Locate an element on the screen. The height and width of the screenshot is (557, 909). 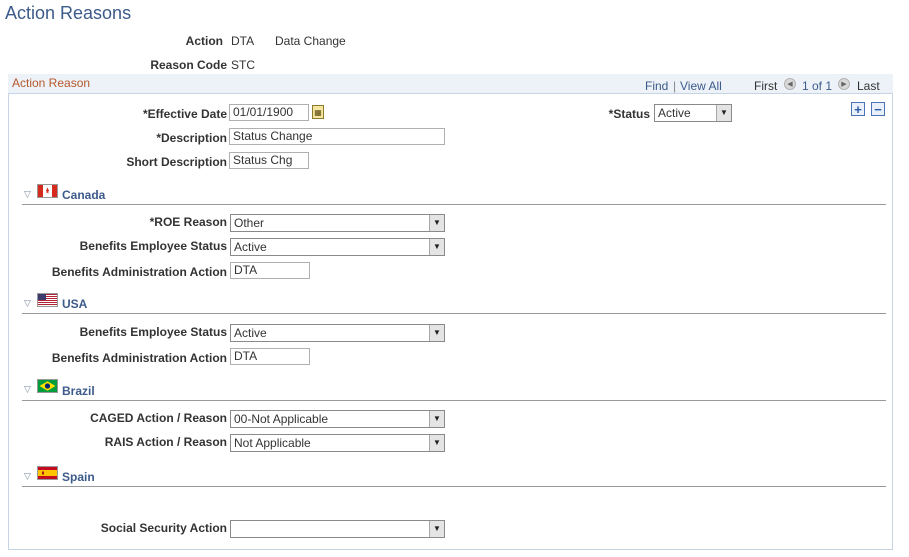
action-description: Data Change is located at coordinates (310, 41).